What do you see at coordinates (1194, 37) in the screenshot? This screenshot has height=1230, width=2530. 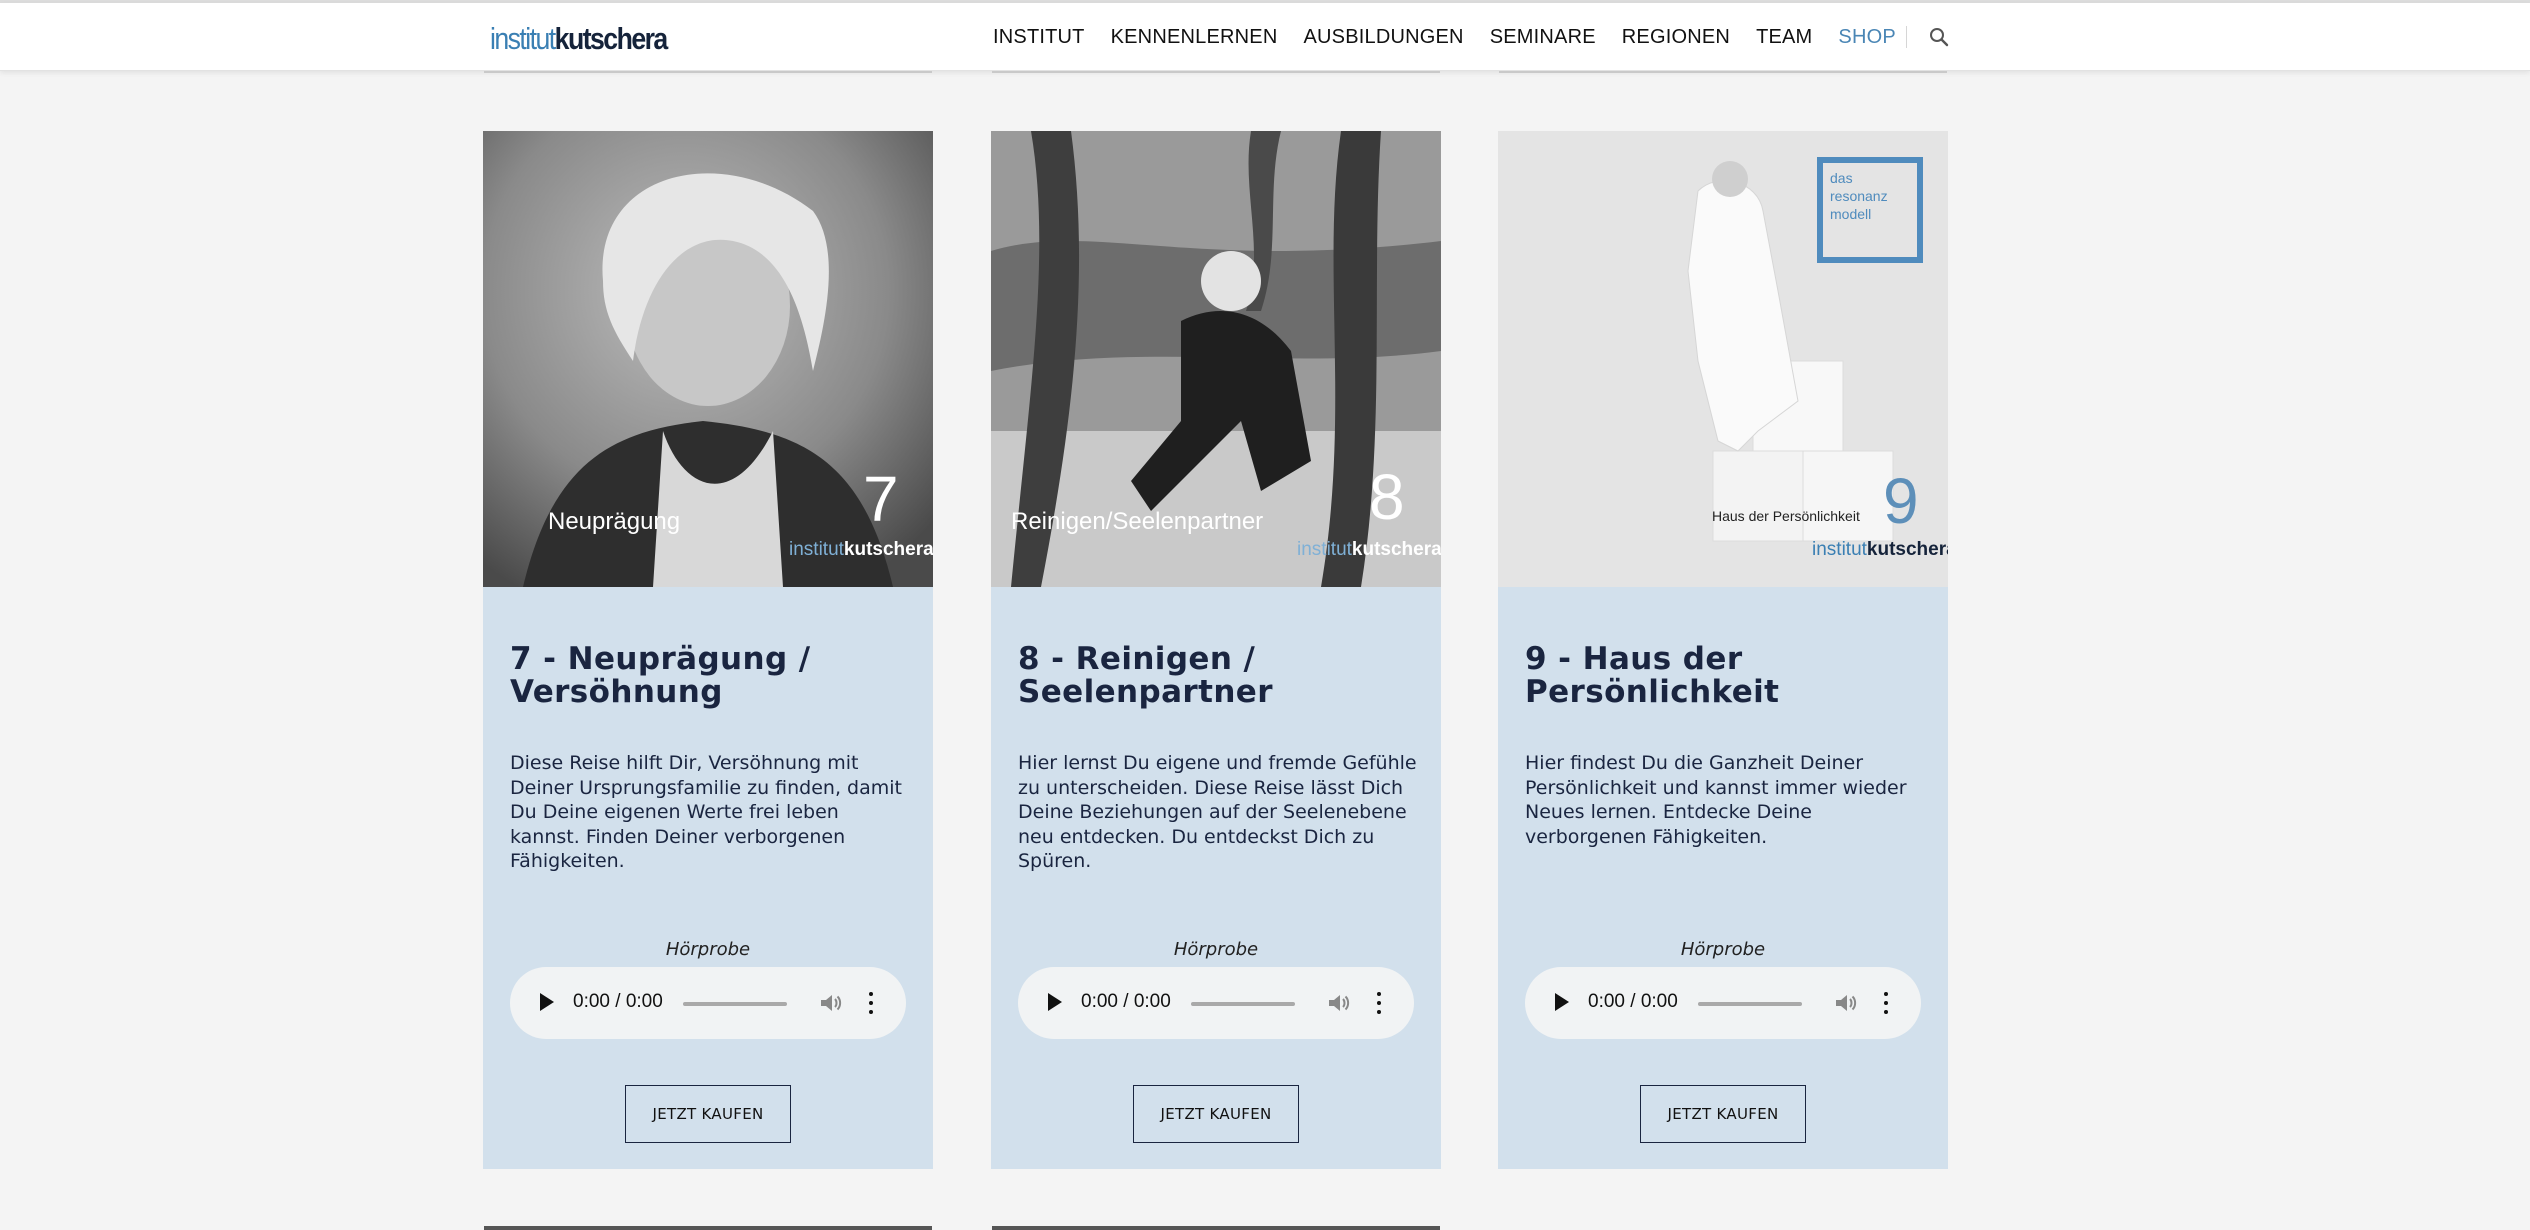 I see `nav-item-kennenlernen: KENNENLERNEN` at bounding box center [1194, 37].